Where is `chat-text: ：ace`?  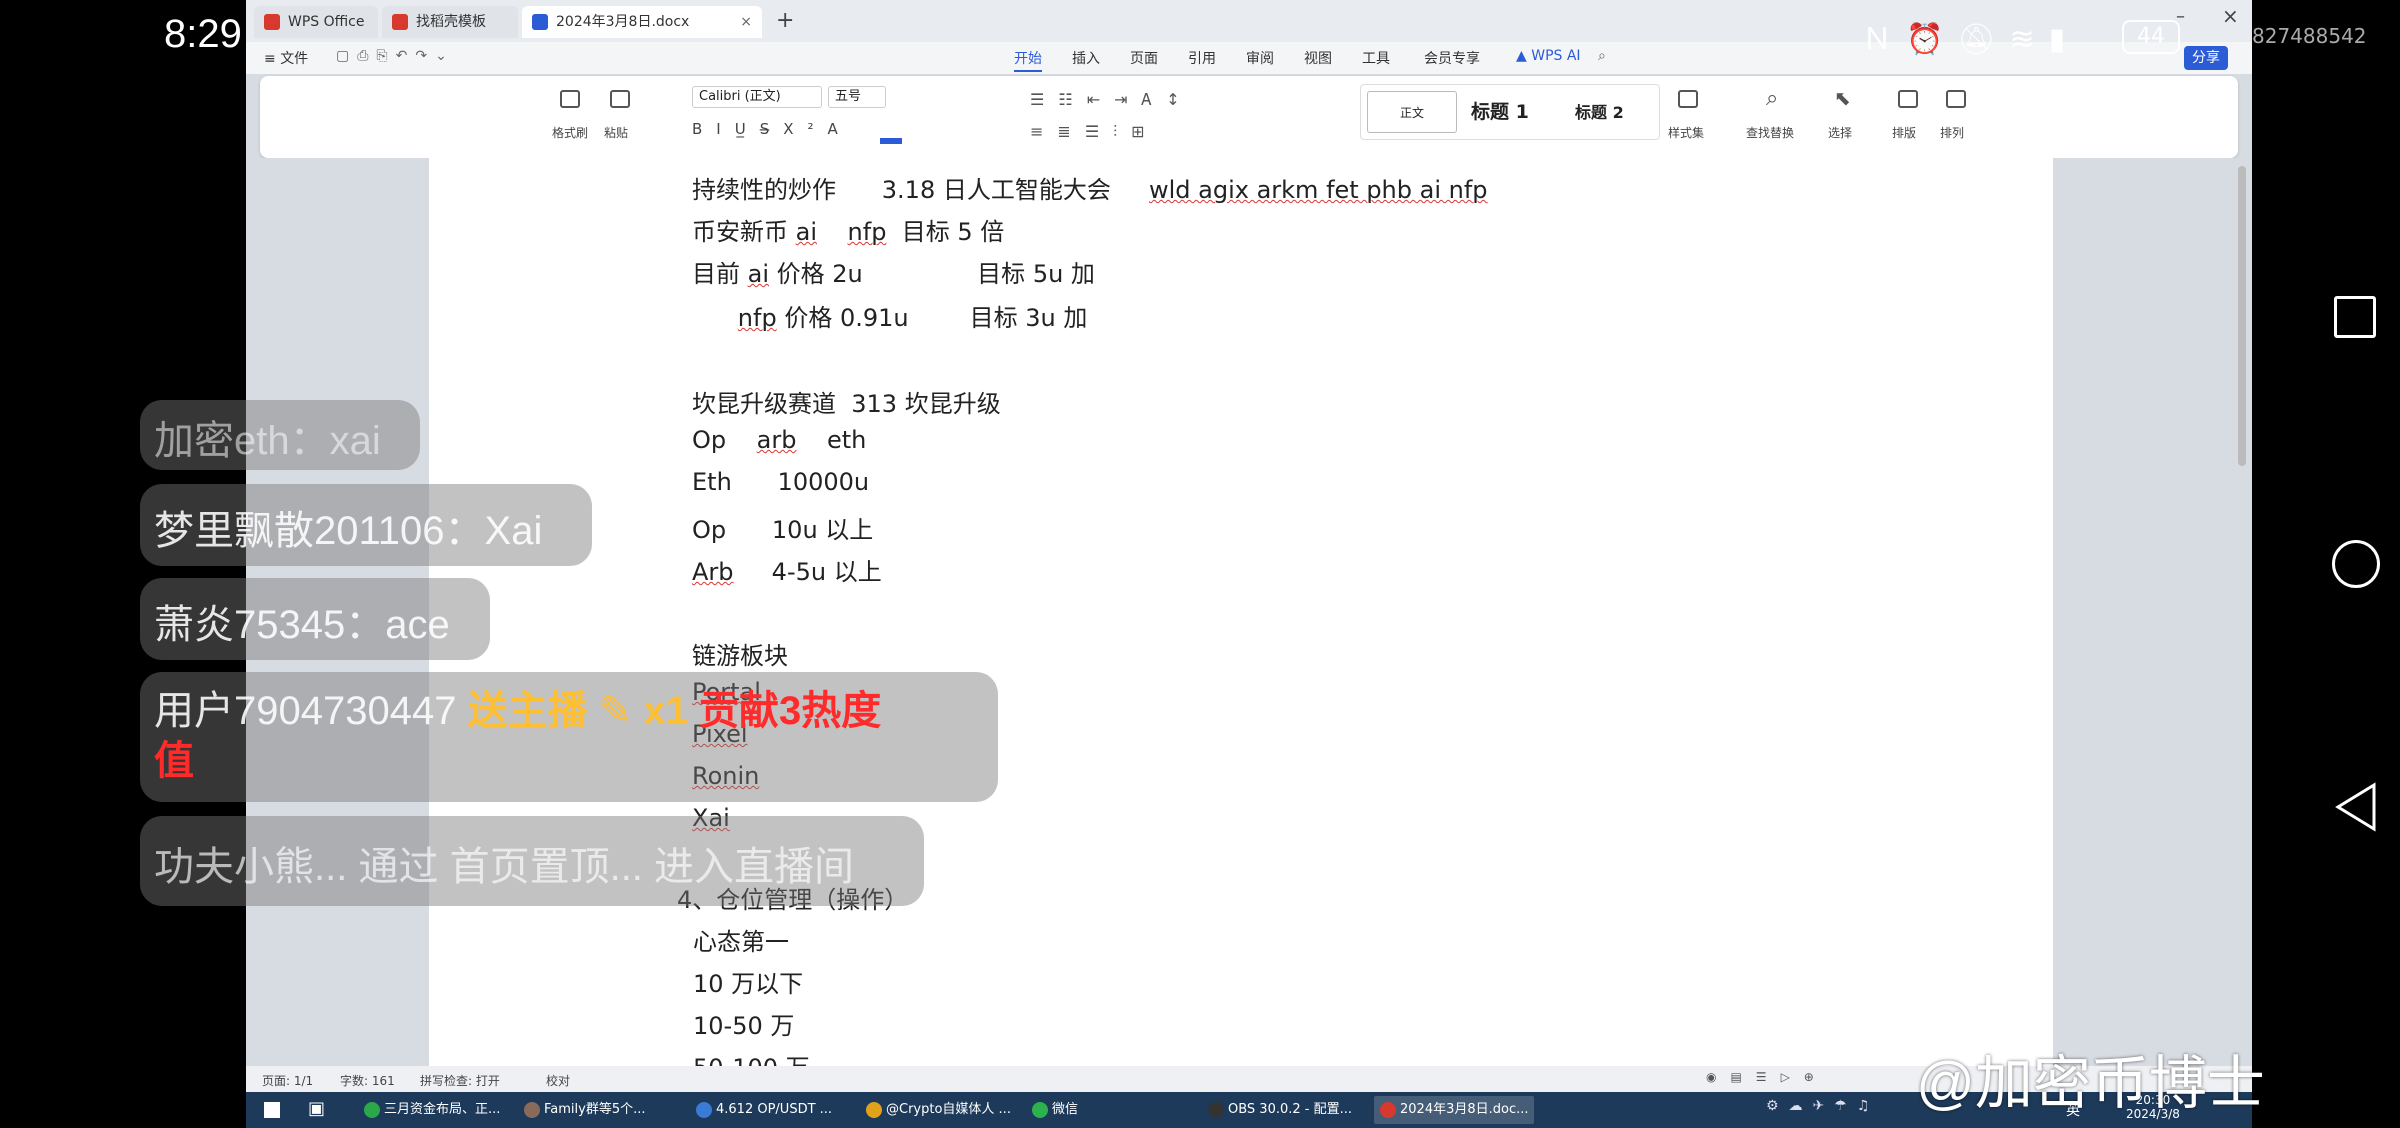 chat-text: ：ace is located at coordinates (397, 625).